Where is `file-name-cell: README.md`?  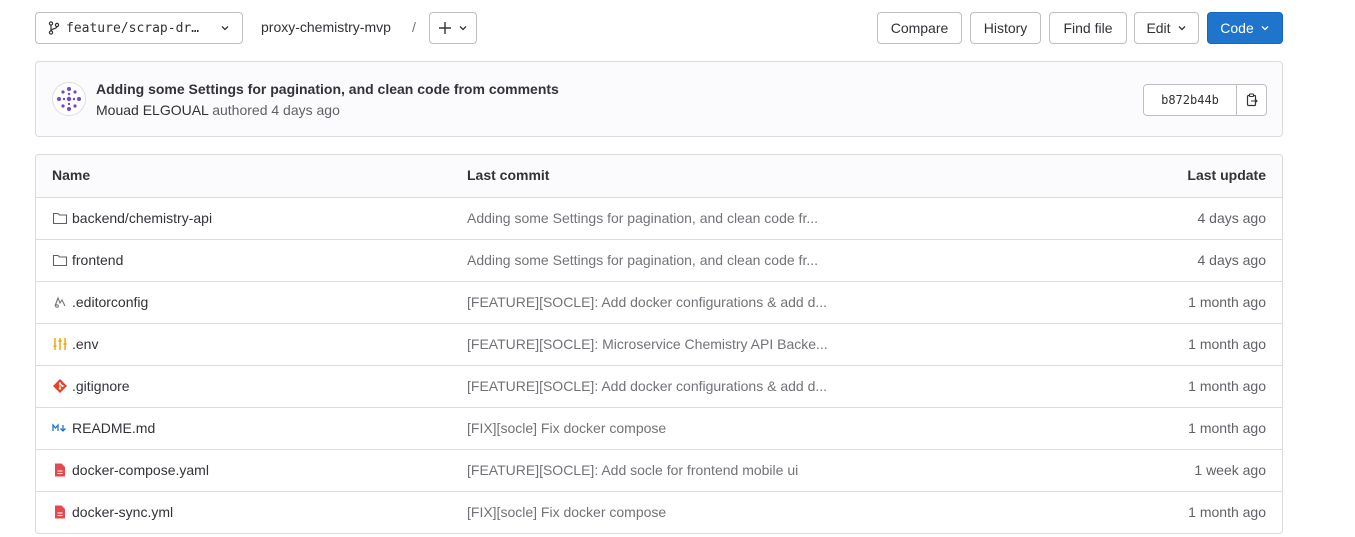
file-name-cell: README.md is located at coordinates (103, 428).